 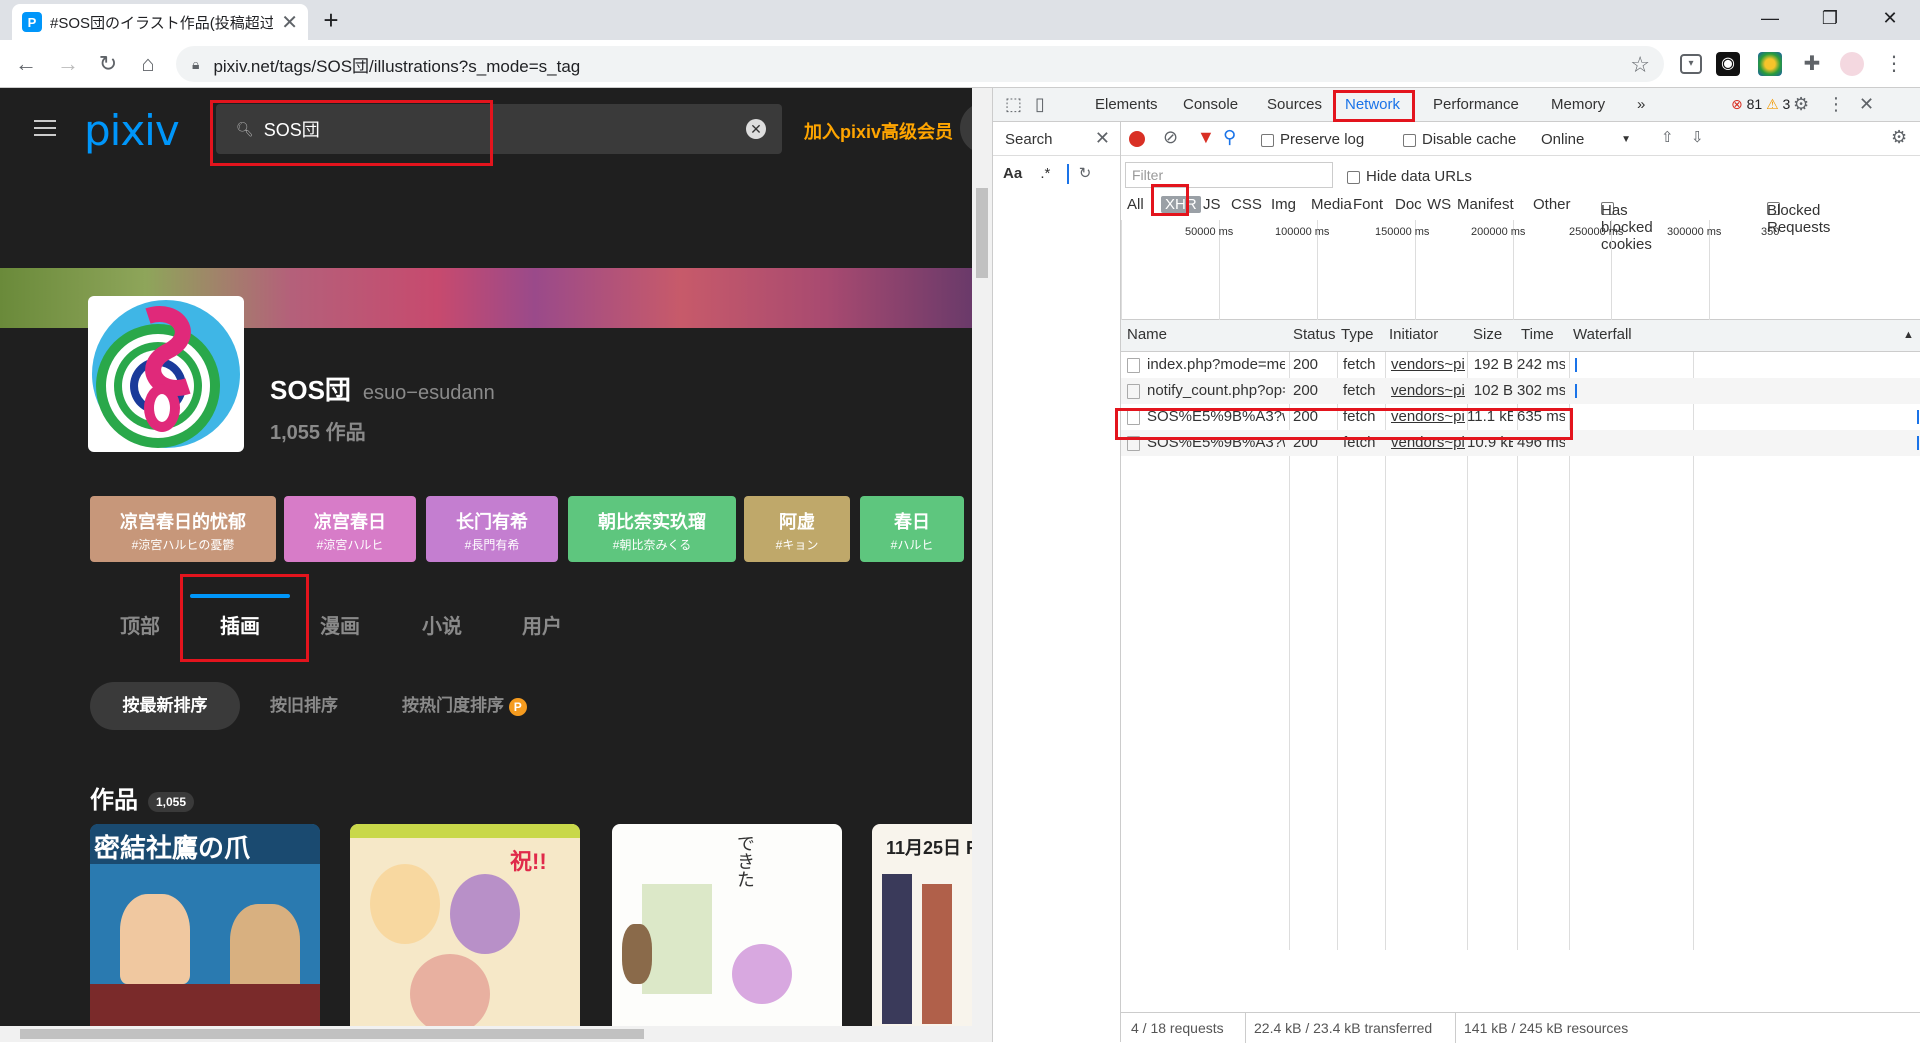 I want to click on column-header-type: Type, so click(x=1357, y=335).